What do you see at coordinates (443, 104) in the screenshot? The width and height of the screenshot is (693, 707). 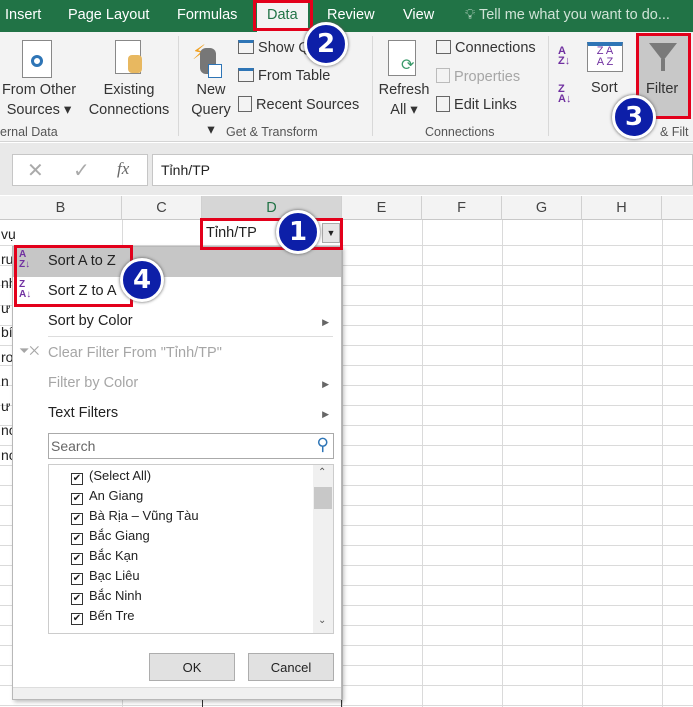 I see `edit-links-icon` at bounding box center [443, 104].